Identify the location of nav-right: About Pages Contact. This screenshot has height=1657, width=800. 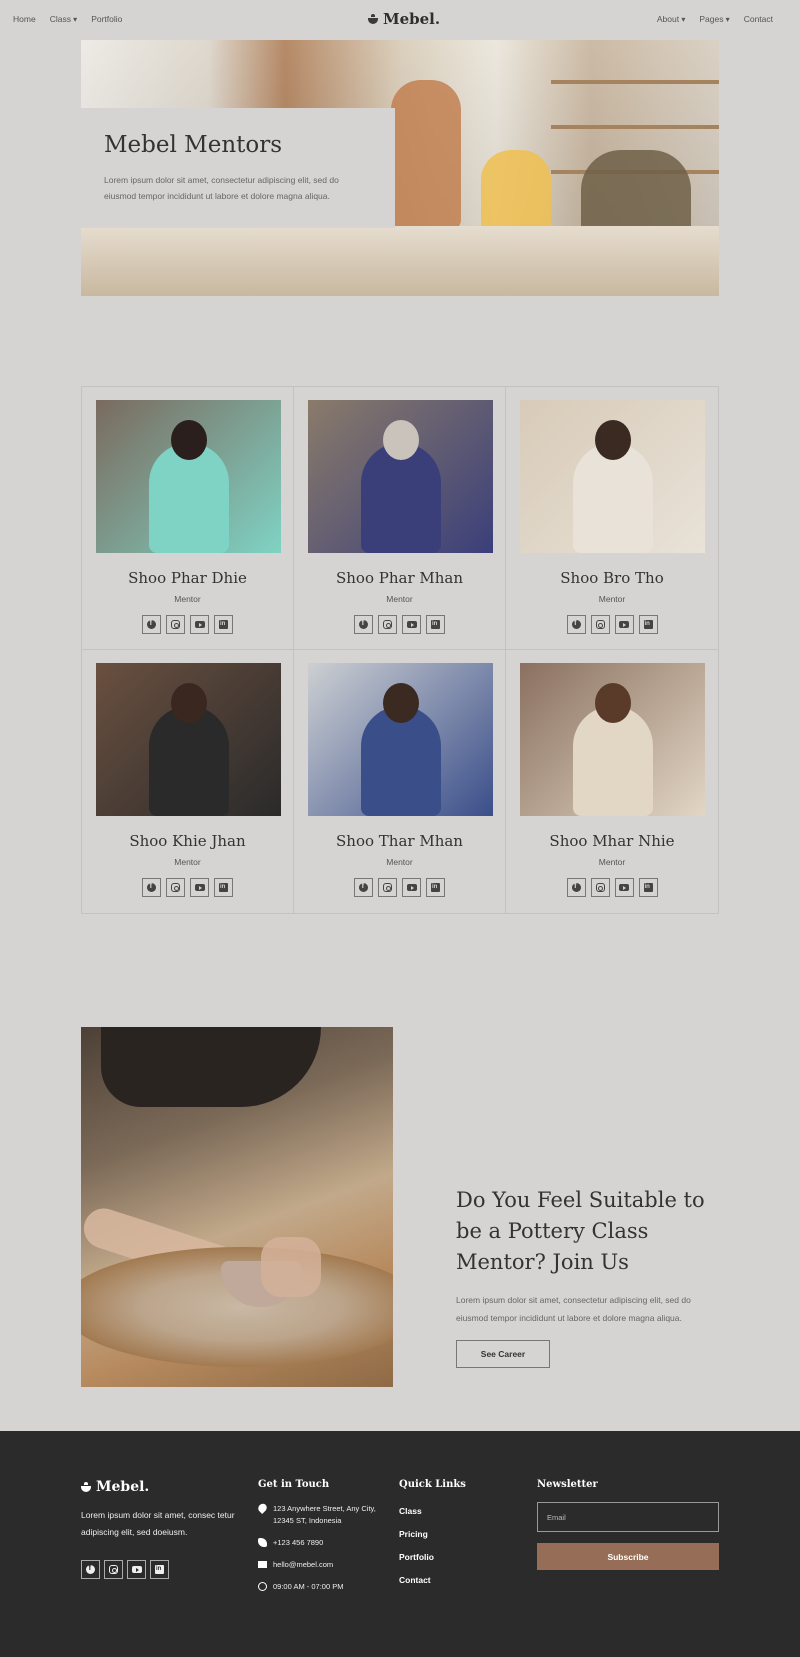
(715, 19).